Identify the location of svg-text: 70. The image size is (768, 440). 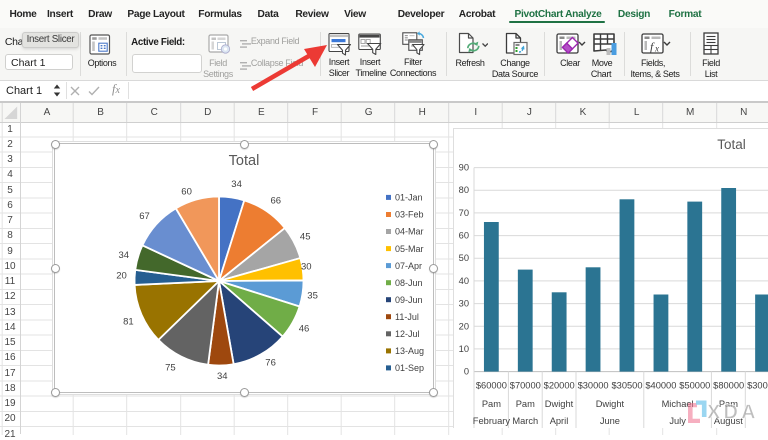
(464, 213).